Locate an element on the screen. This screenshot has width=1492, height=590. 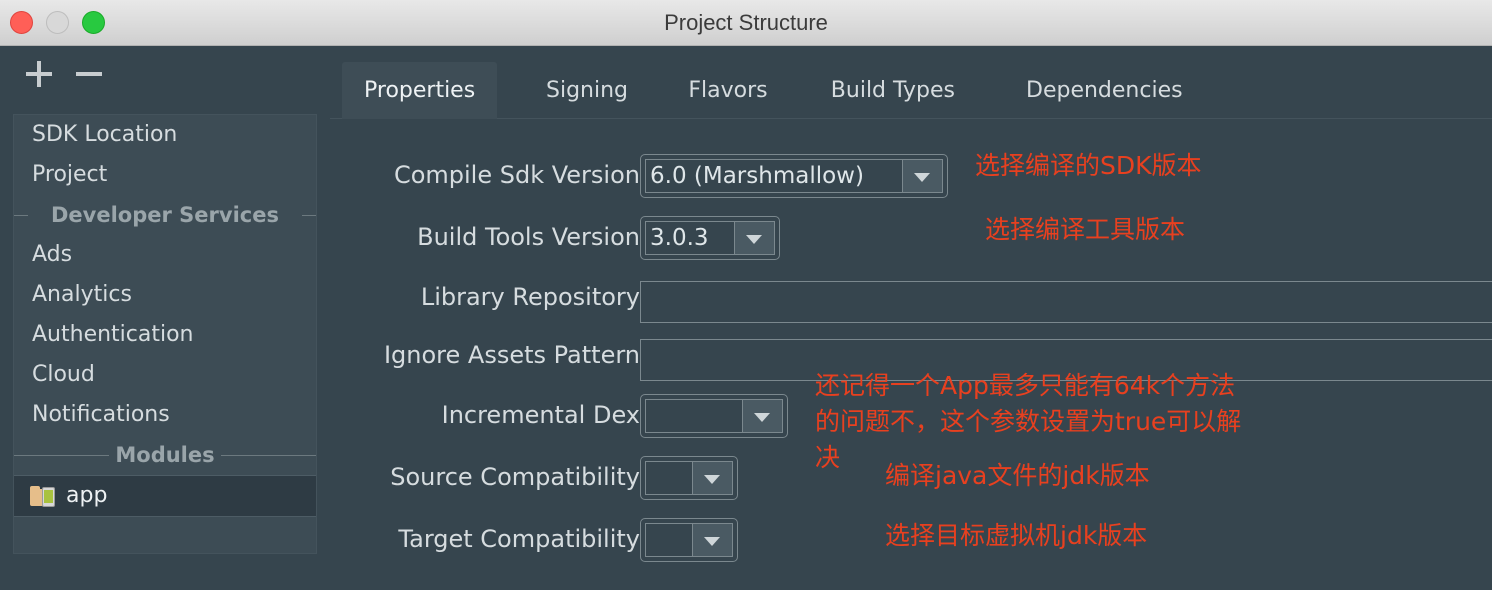
sidebar-item-label: Analytics is located at coordinates (82, 294).